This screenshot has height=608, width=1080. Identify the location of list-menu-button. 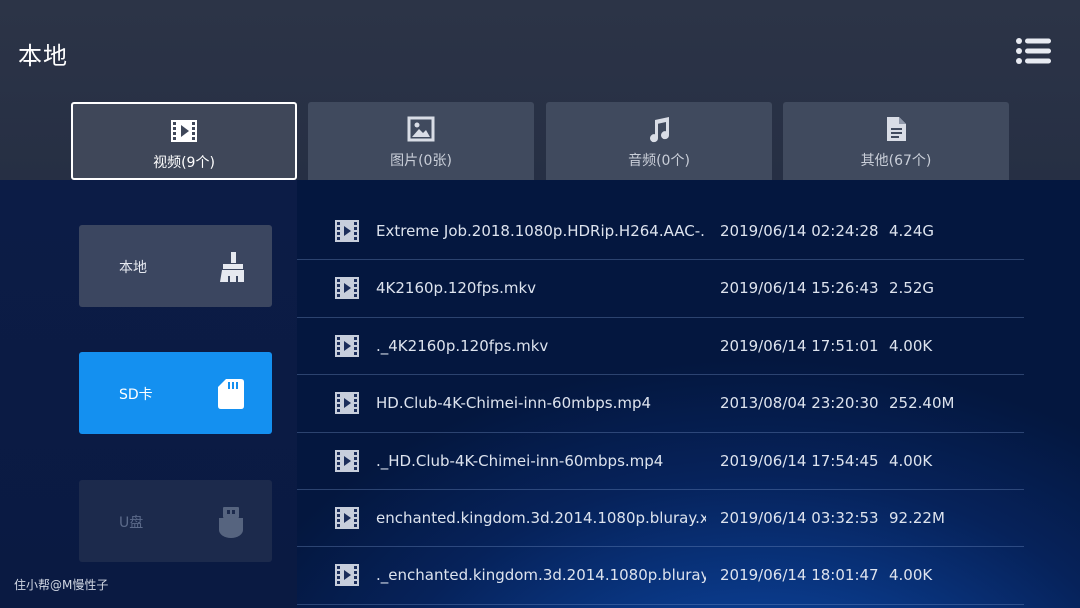
(1034, 51).